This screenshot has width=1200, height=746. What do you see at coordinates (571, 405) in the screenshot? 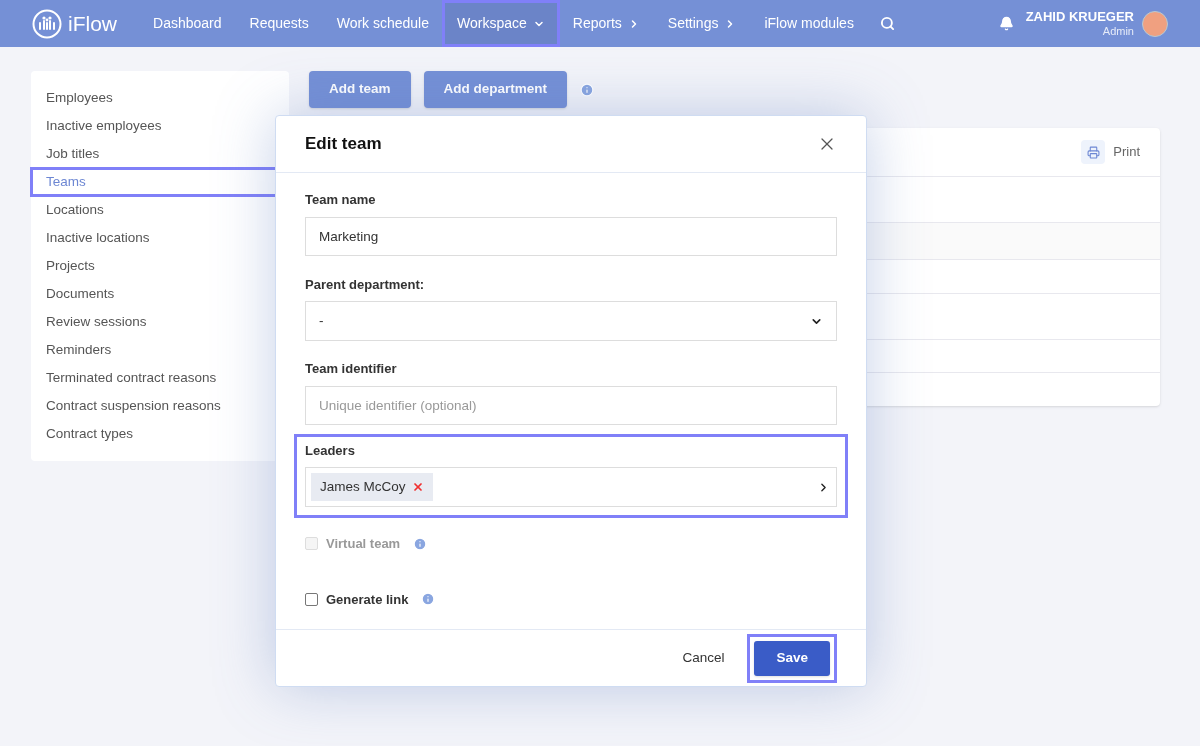
I see `team-identifier-field: Unique identifier (optional)` at bounding box center [571, 405].